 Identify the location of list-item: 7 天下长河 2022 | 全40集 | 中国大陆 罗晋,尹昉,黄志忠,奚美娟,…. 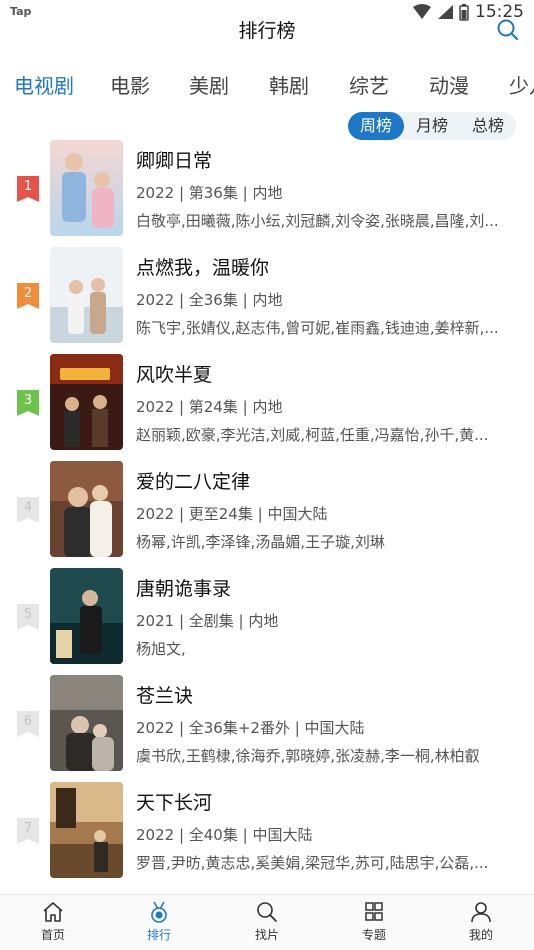
(267, 835).